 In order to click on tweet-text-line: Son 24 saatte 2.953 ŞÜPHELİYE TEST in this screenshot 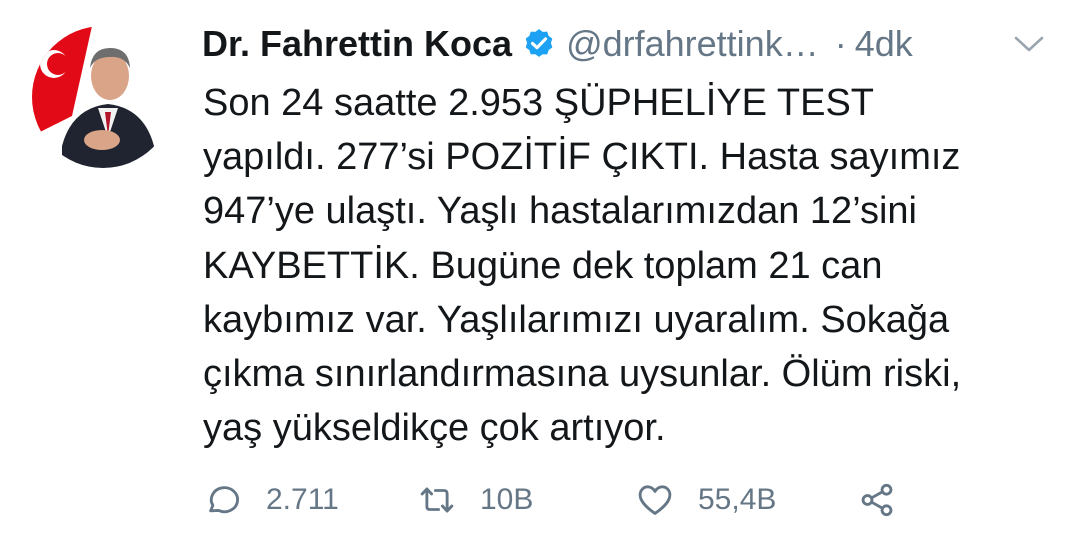, I will do `click(539, 103)`.